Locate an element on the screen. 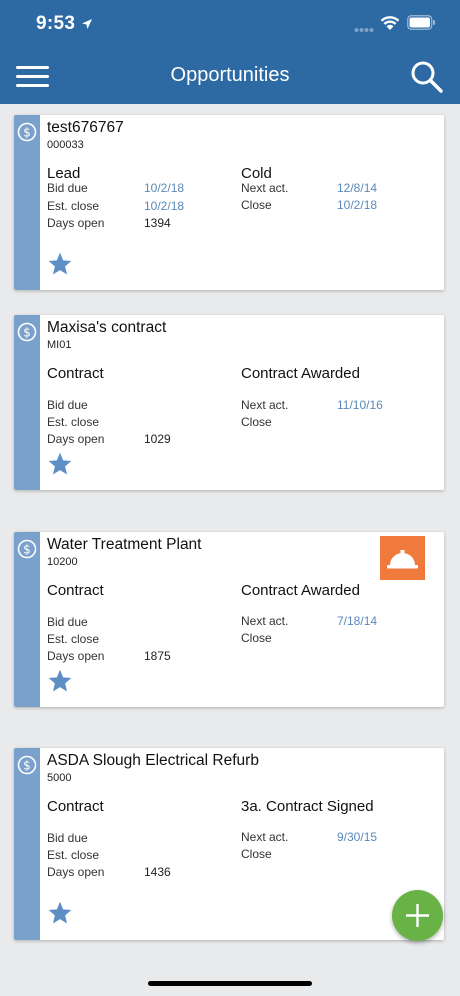  page-title: Opportunities is located at coordinates (230, 75).